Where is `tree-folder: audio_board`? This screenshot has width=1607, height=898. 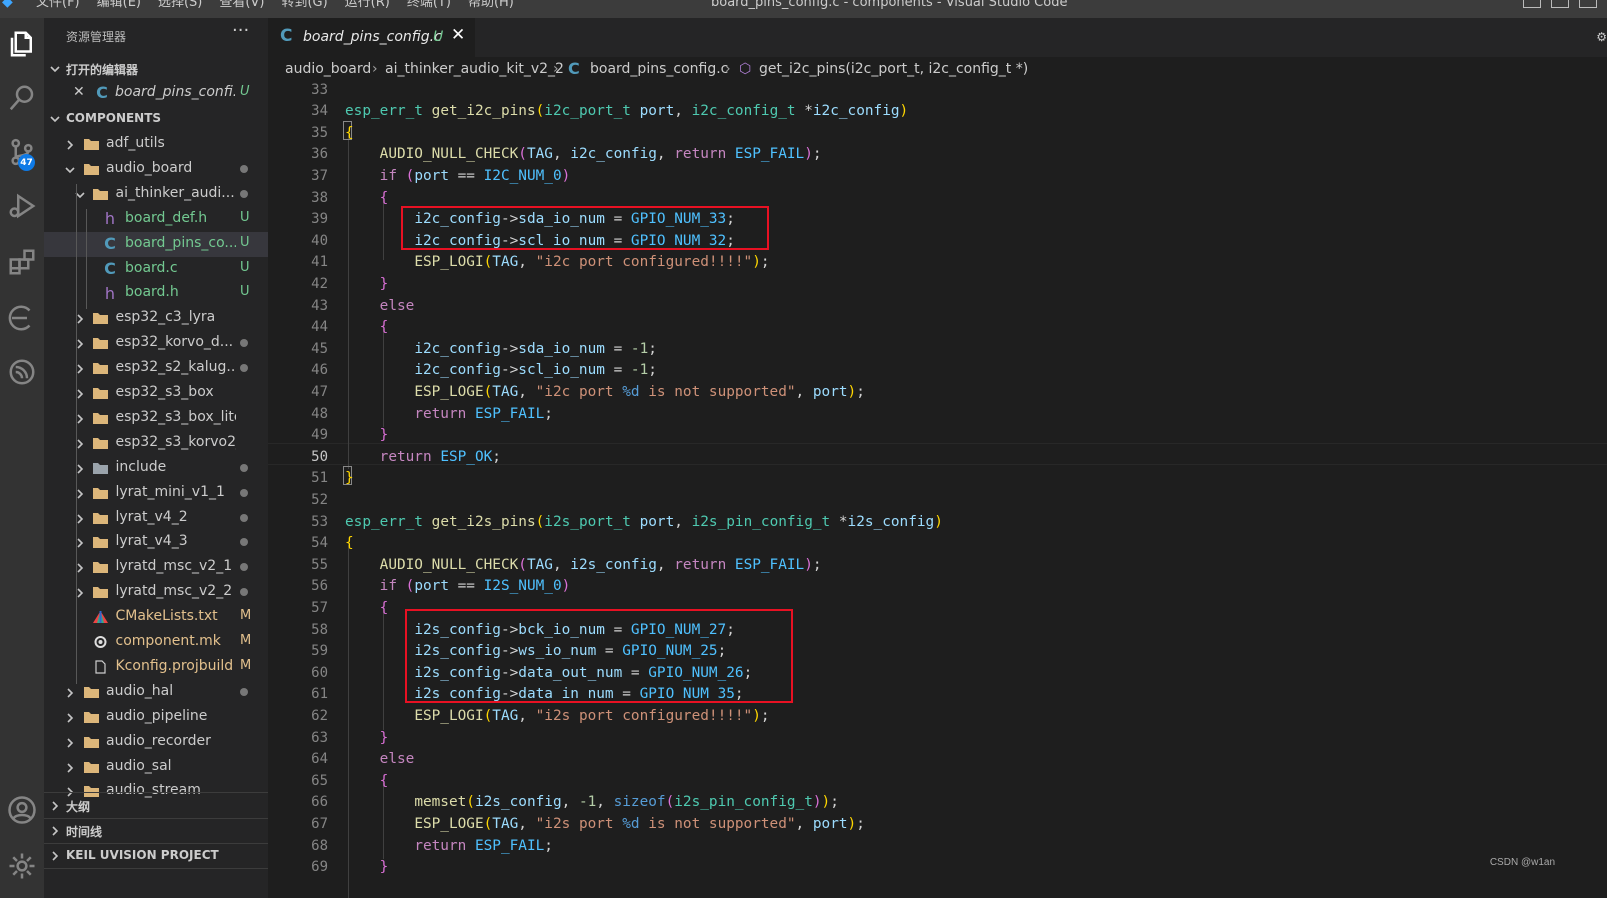 tree-folder: audio_board is located at coordinates (156, 169).